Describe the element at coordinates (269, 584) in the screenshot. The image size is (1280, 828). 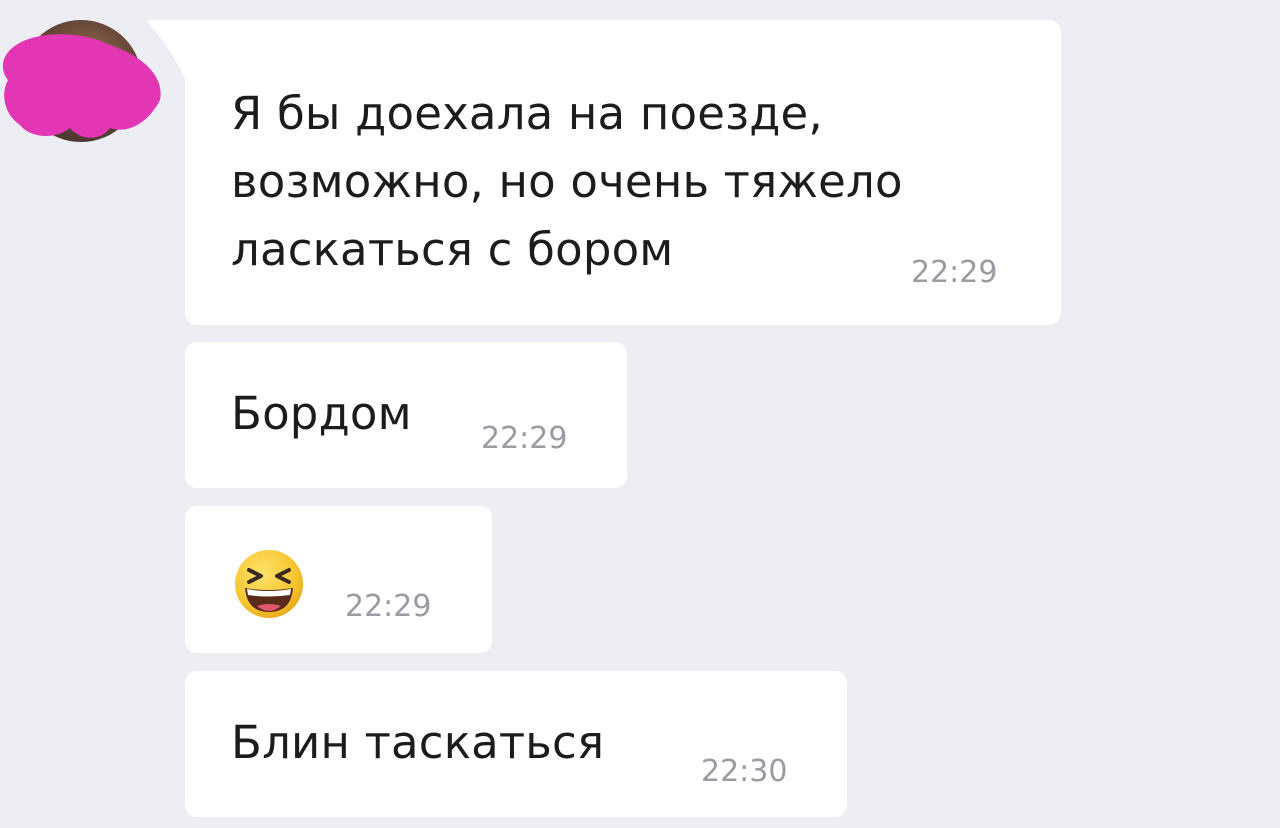
I see `laughing-squinting-face-icon` at that location.